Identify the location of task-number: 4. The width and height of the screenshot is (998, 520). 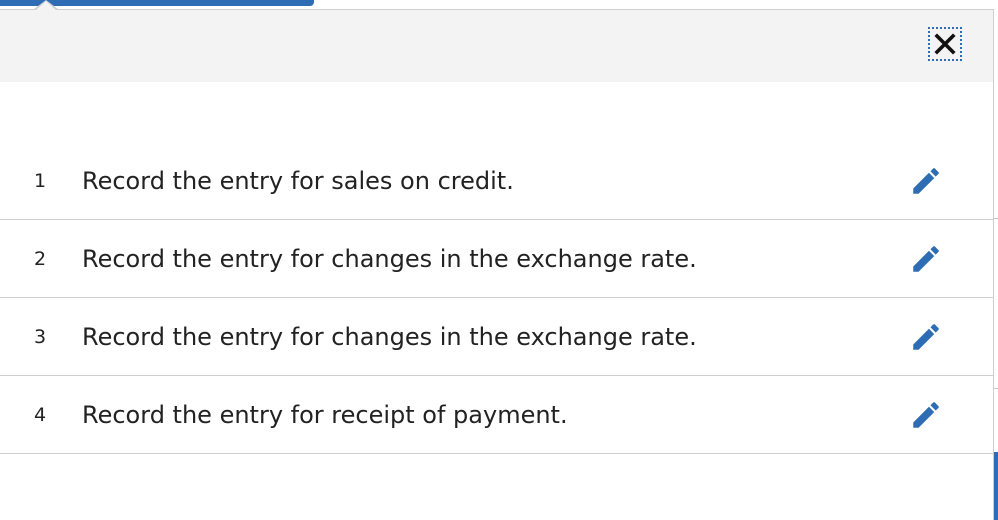
(40, 415).